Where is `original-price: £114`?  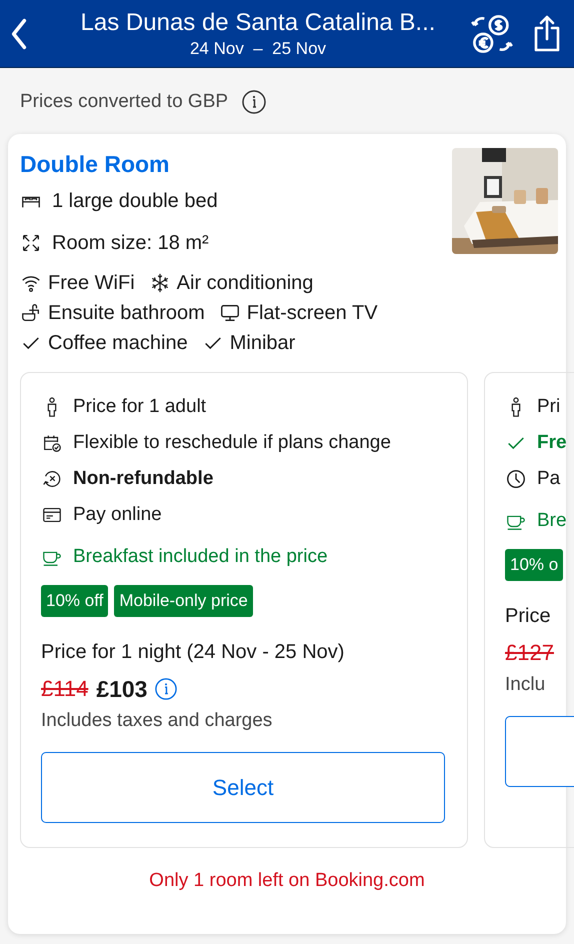
original-price: £114 is located at coordinates (64, 689).